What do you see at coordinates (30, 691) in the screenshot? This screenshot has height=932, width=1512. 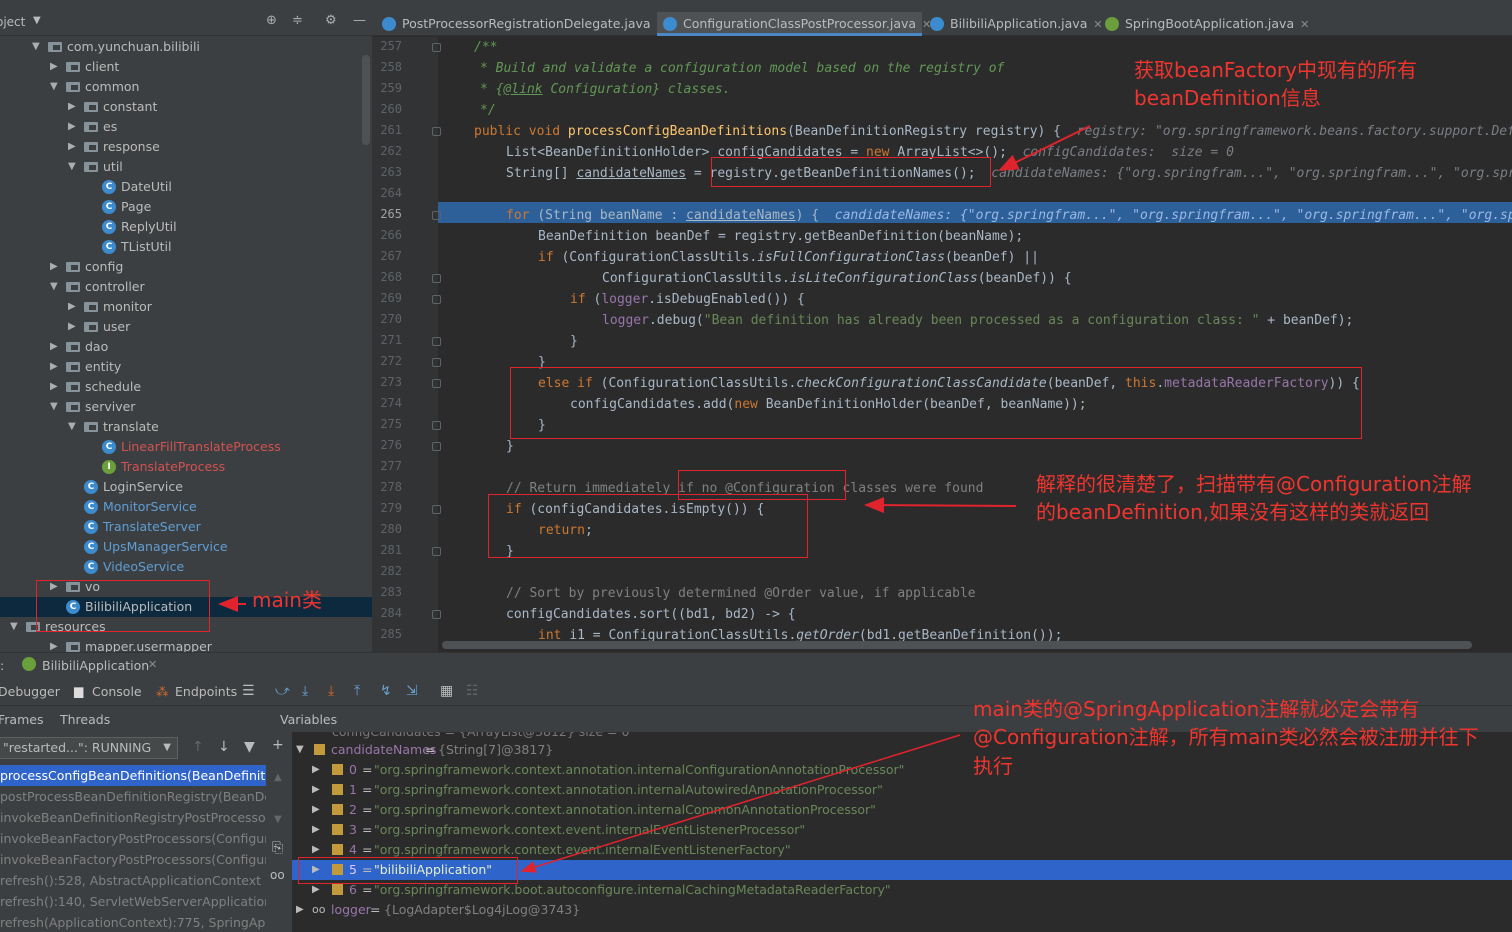 I see `tab-debugger: Debugger` at bounding box center [30, 691].